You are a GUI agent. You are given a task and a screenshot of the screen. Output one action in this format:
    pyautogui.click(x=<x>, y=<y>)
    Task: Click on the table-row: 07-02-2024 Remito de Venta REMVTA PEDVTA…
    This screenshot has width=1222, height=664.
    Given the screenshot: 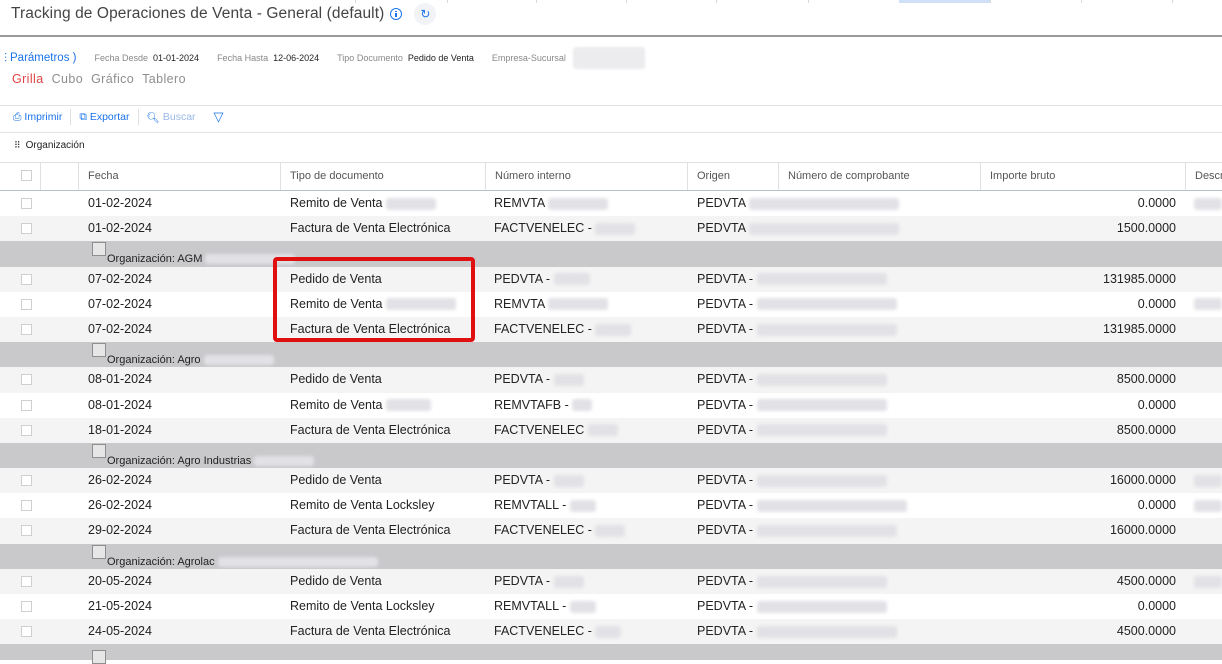 What is the action you would take?
    pyautogui.click(x=611, y=304)
    